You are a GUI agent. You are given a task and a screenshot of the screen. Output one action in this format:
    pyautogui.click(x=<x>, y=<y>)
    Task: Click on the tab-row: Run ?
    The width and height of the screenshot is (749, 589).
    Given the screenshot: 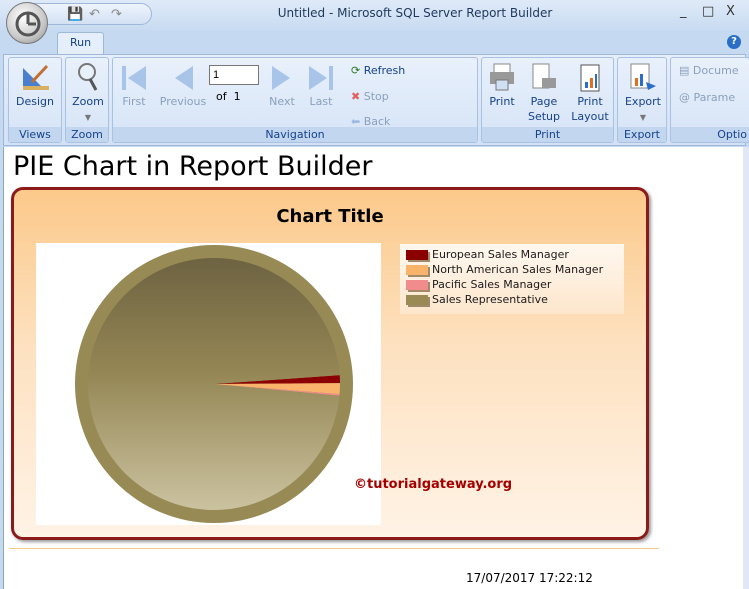 What is the action you would take?
    pyautogui.click(x=374, y=42)
    